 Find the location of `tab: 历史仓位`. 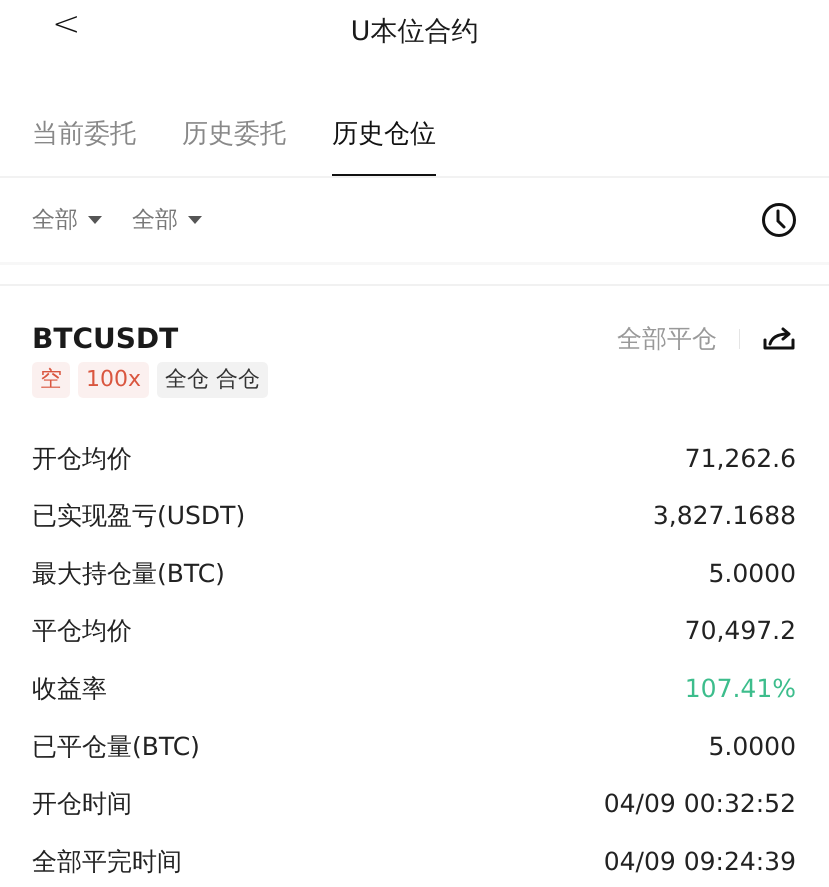

tab: 历史仓位 is located at coordinates (384, 120).